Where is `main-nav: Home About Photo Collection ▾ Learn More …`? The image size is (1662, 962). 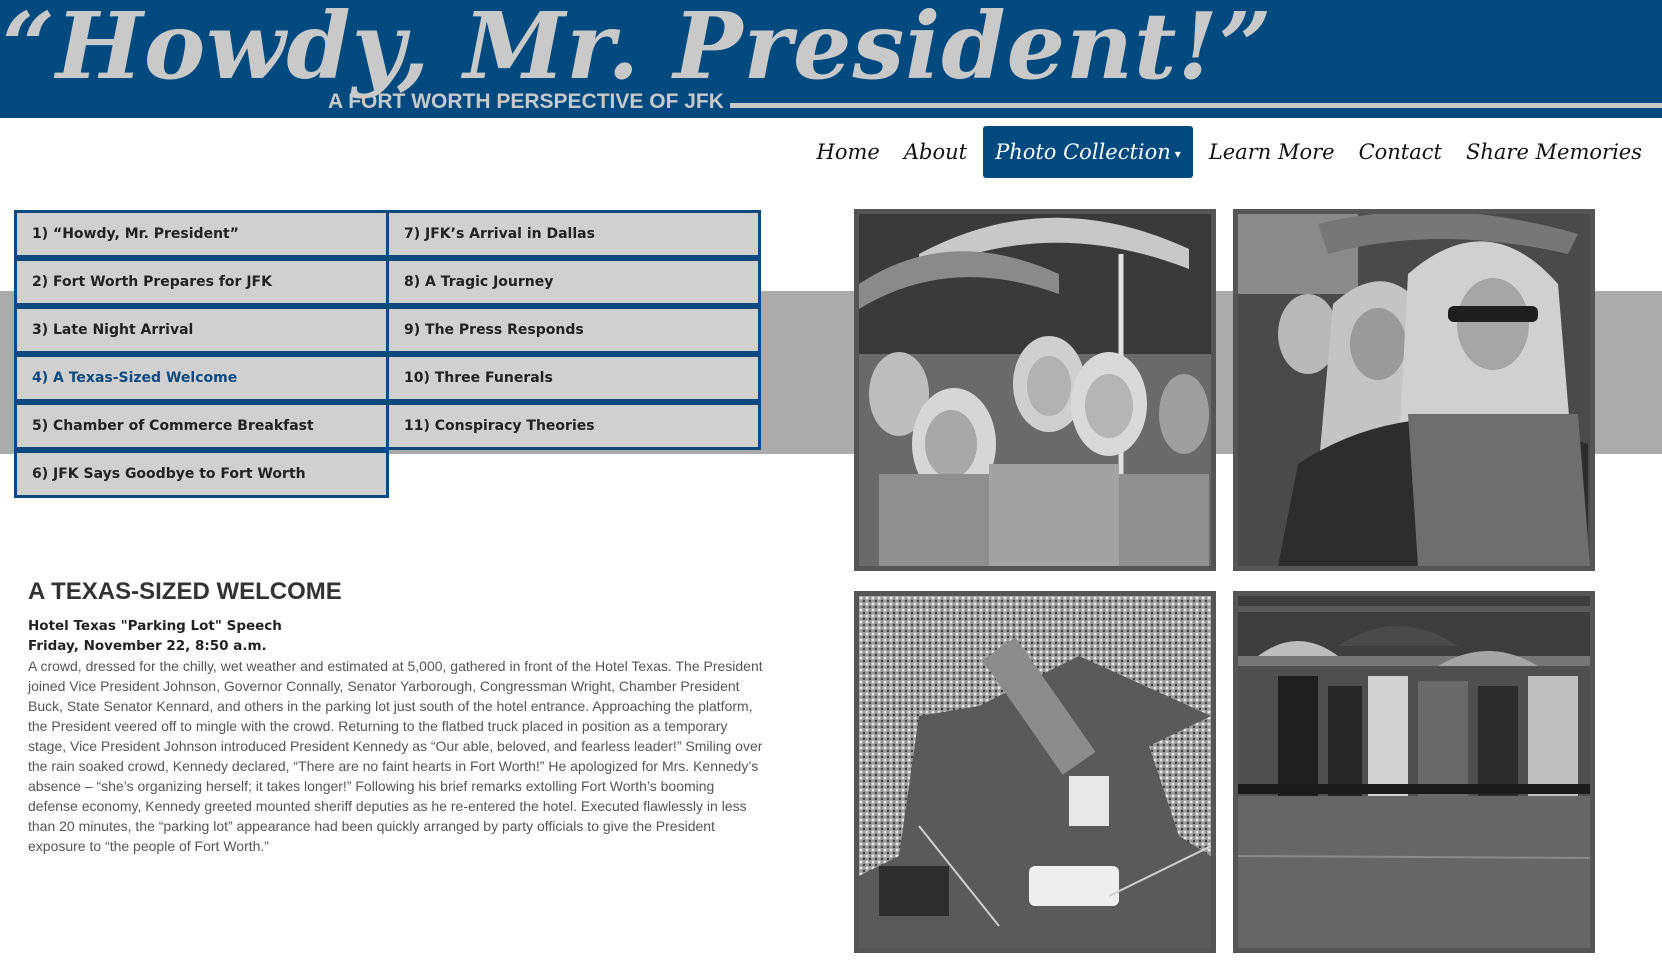
main-nav: Home About Photo Collection ▾ Learn More … is located at coordinates (1229, 152).